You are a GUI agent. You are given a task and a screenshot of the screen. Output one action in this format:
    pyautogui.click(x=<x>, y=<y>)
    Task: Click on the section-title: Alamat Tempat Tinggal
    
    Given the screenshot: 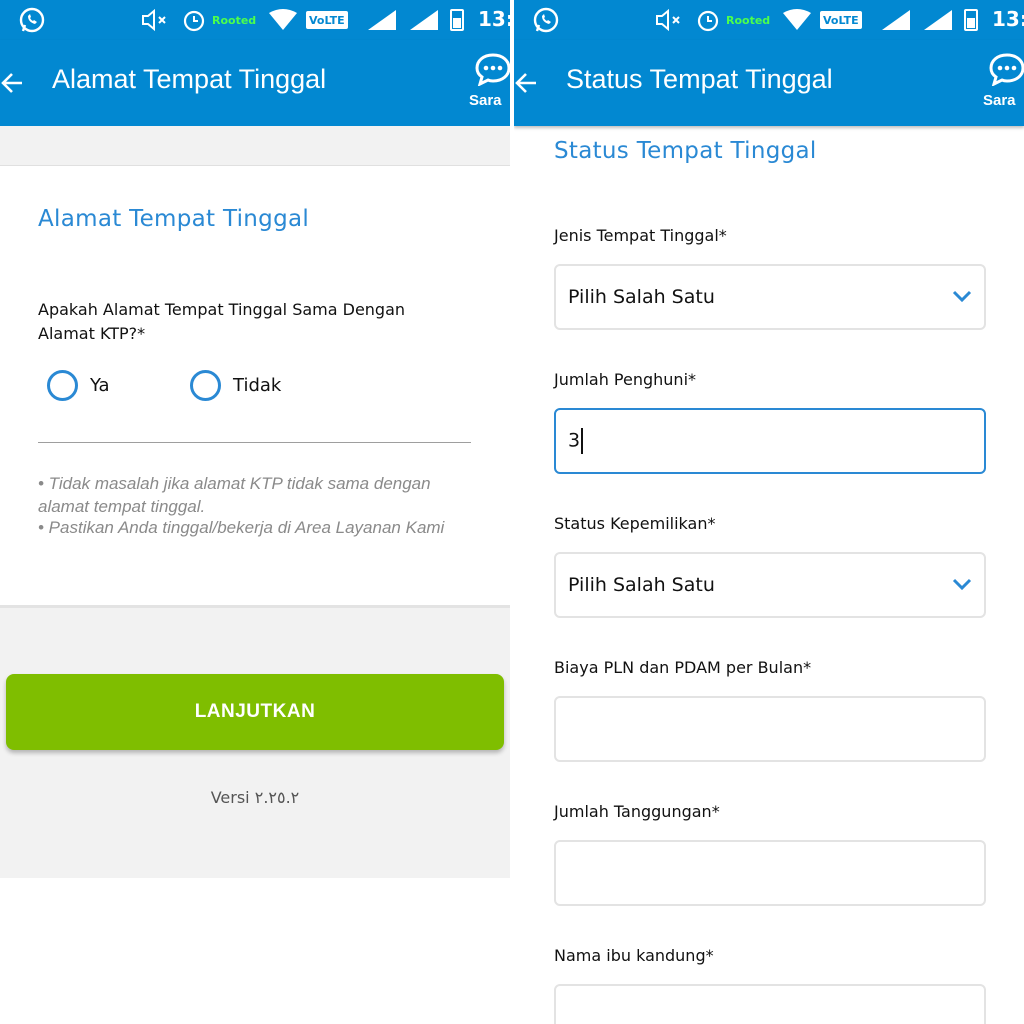 What is the action you would take?
    pyautogui.click(x=174, y=219)
    